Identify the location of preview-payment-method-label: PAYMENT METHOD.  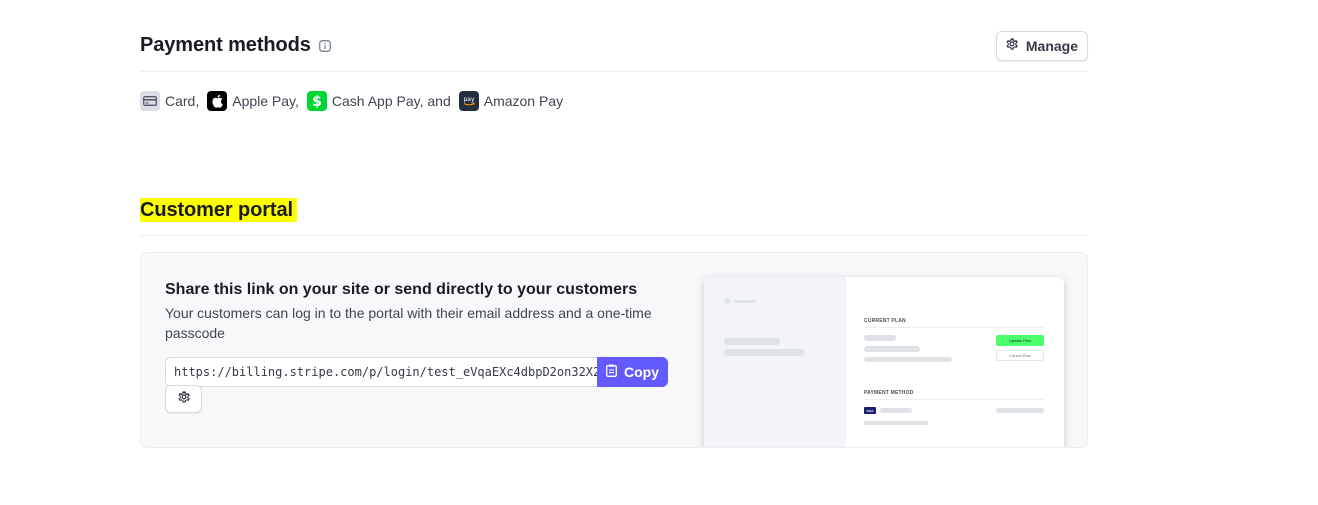
(889, 393).